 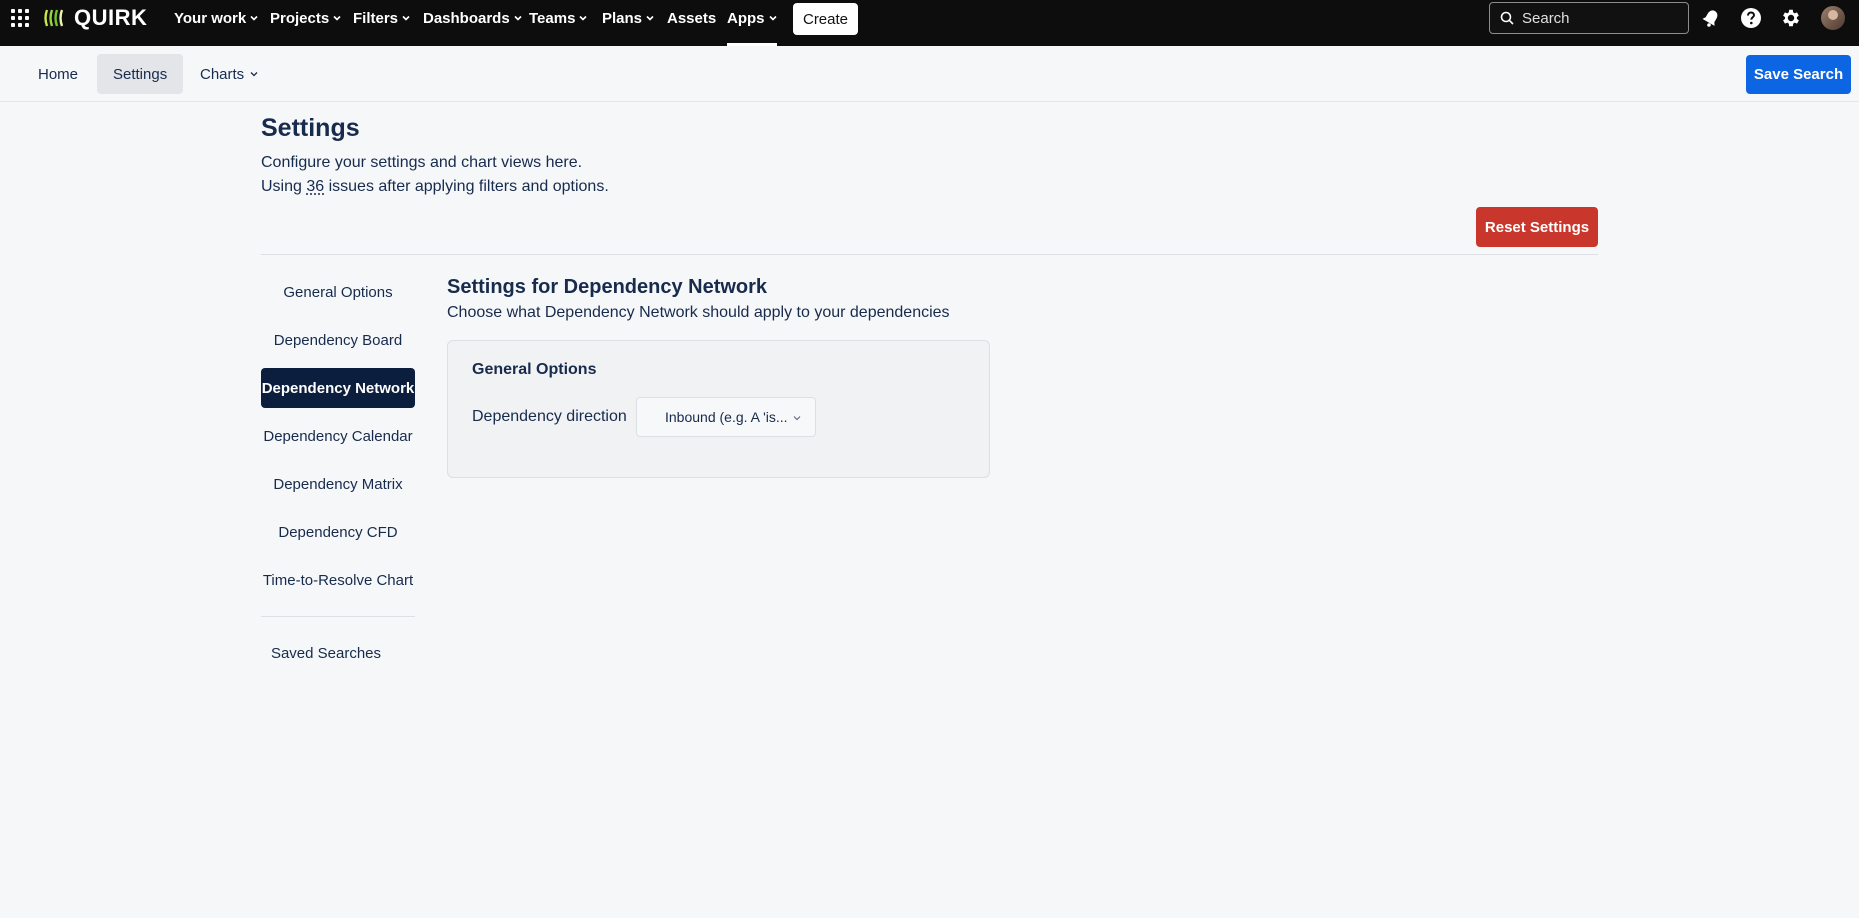 I want to click on desc-prefix: Using, so click(x=284, y=186).